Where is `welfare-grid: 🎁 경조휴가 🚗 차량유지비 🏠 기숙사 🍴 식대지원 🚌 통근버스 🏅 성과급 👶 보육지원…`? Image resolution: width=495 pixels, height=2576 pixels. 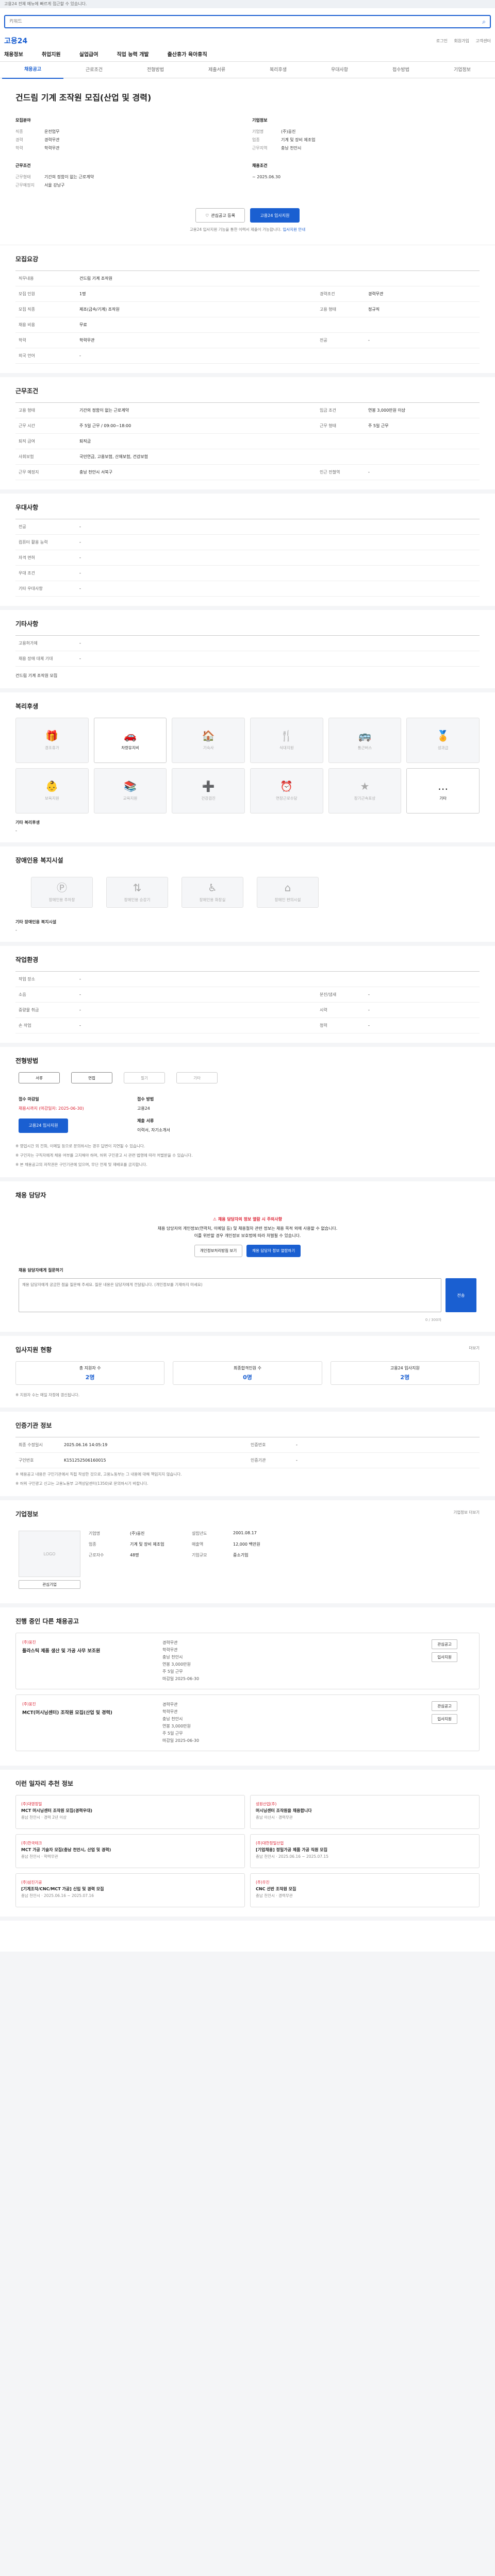 welfare-grid: 🎁 경조휴가 🚗 차량유지비 🏠 기숙사 🍴 식대지원 🚌 통근버스 🏅 성과급 👶 보육지원… is located at coordinates (247, 766).